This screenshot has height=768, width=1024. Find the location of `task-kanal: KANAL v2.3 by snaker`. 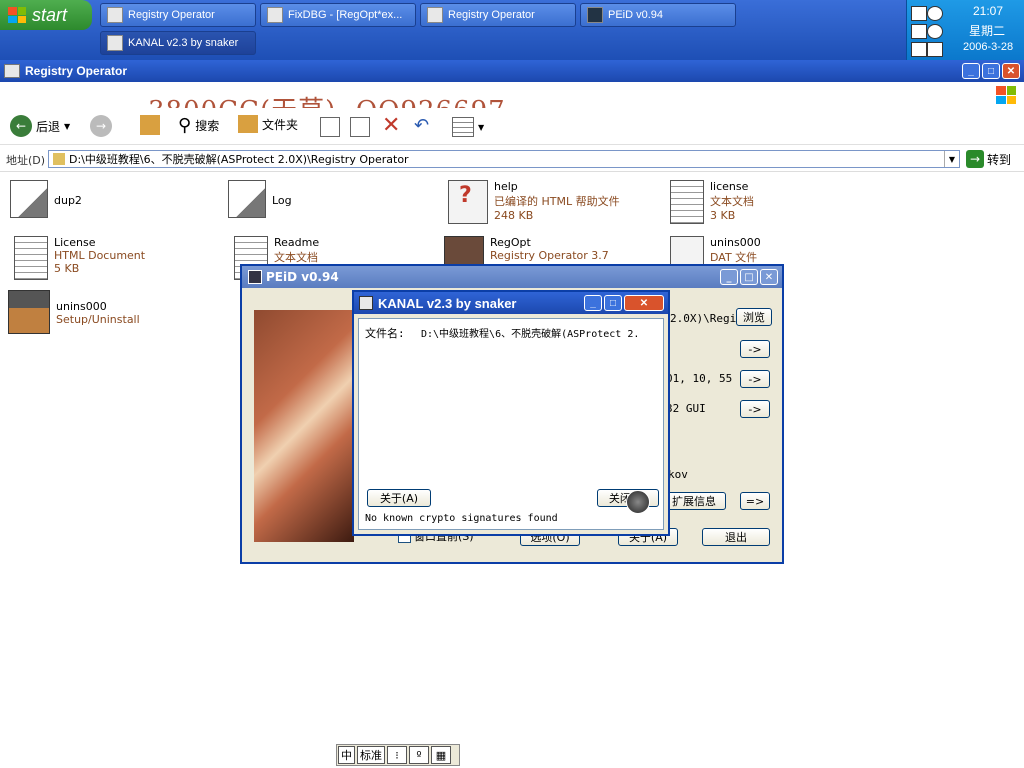

task-kanal: KANAL v2.3 by snaker is located at coordinates (178, 43).